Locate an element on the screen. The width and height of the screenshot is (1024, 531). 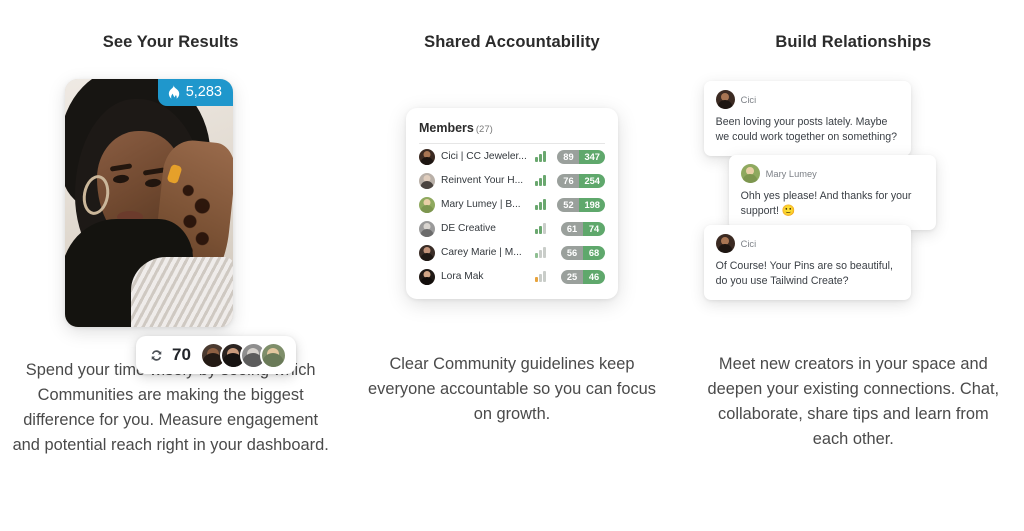
status-badge: 25 46 is located at coordinates (582, 276).